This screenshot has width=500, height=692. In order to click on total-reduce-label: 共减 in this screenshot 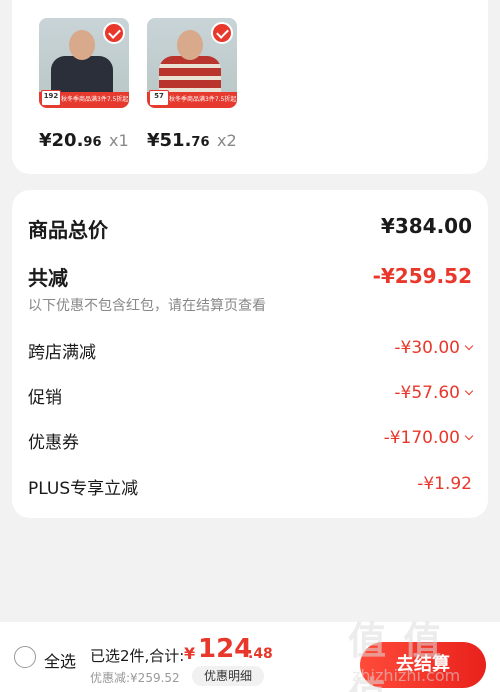, I will do `click(48, 278)`.